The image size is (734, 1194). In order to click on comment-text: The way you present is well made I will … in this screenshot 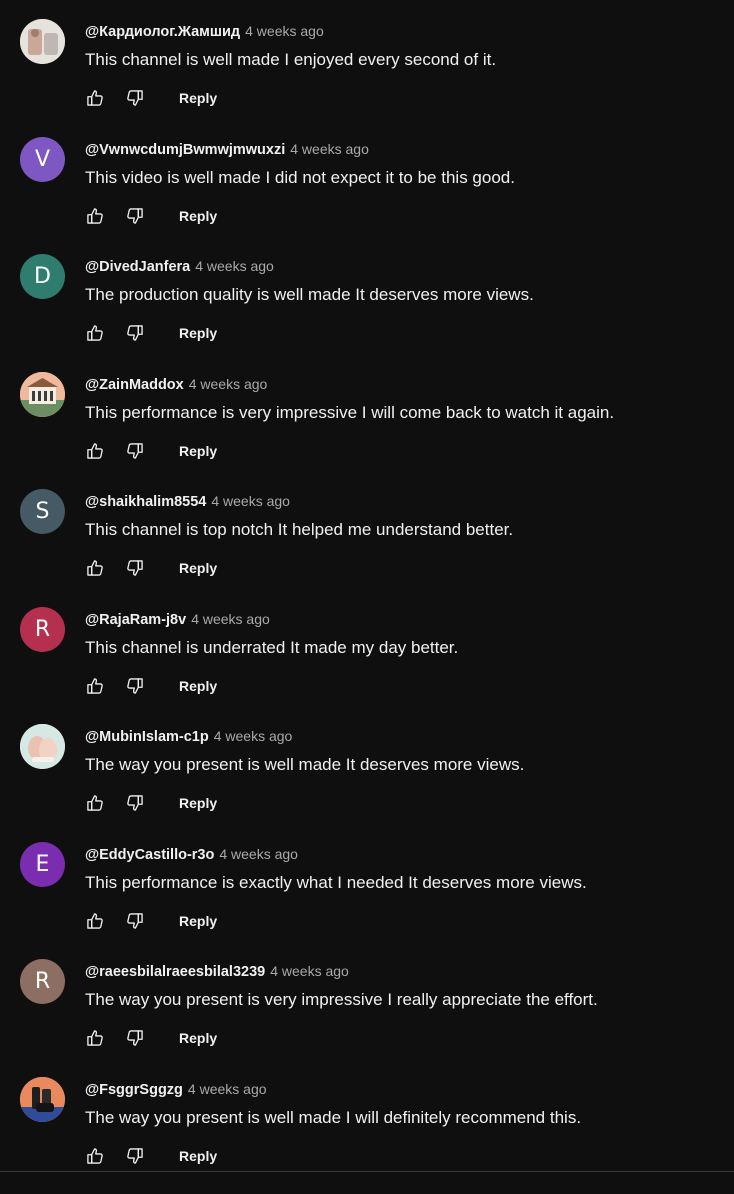, I will do `click(333, 1118)`.